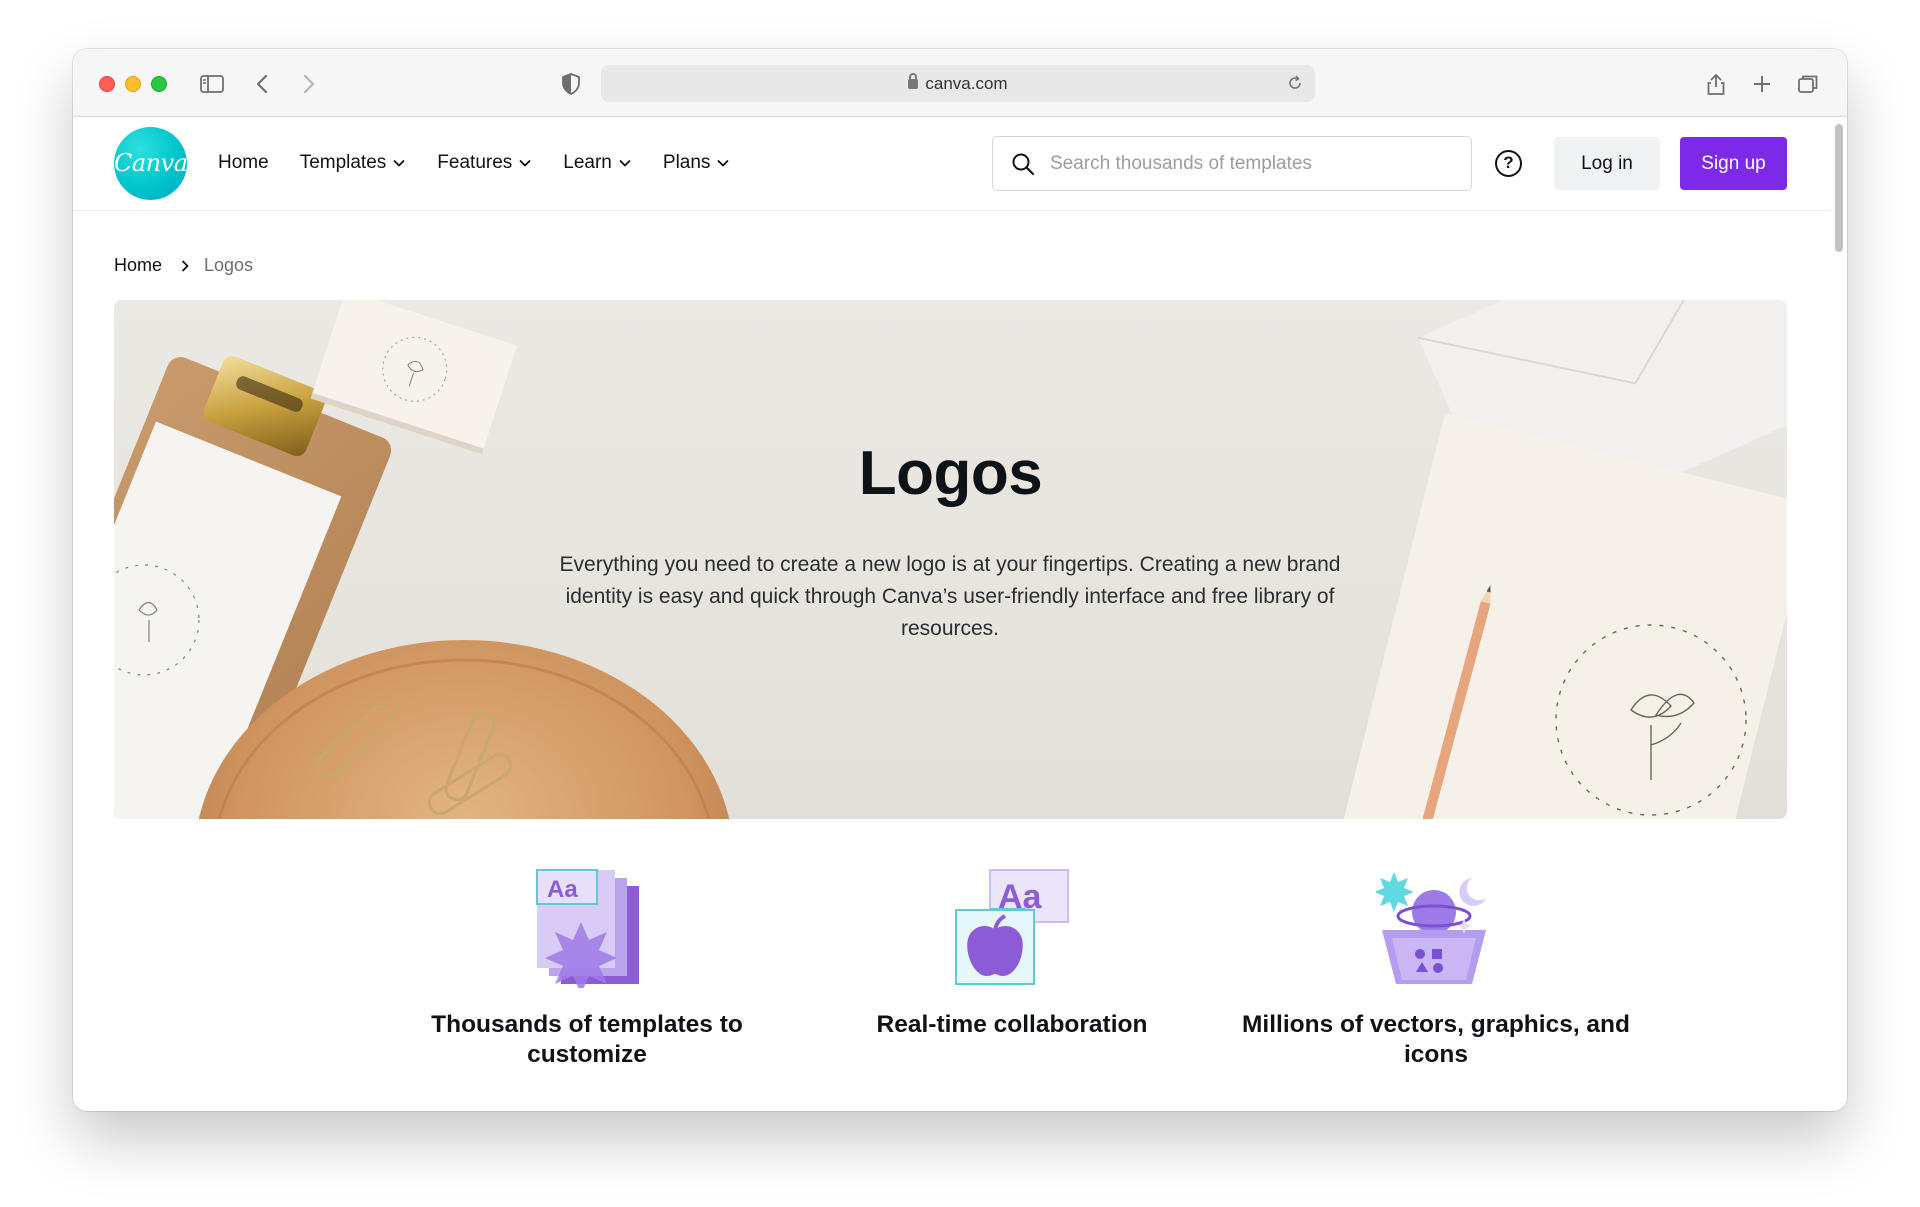 The width and height of the screenshot is (1920, 1207). What do you see at coordinates (1508, 163) in the screenshot?
I see `help-icon: ?` at bounding box center [1508, 163].